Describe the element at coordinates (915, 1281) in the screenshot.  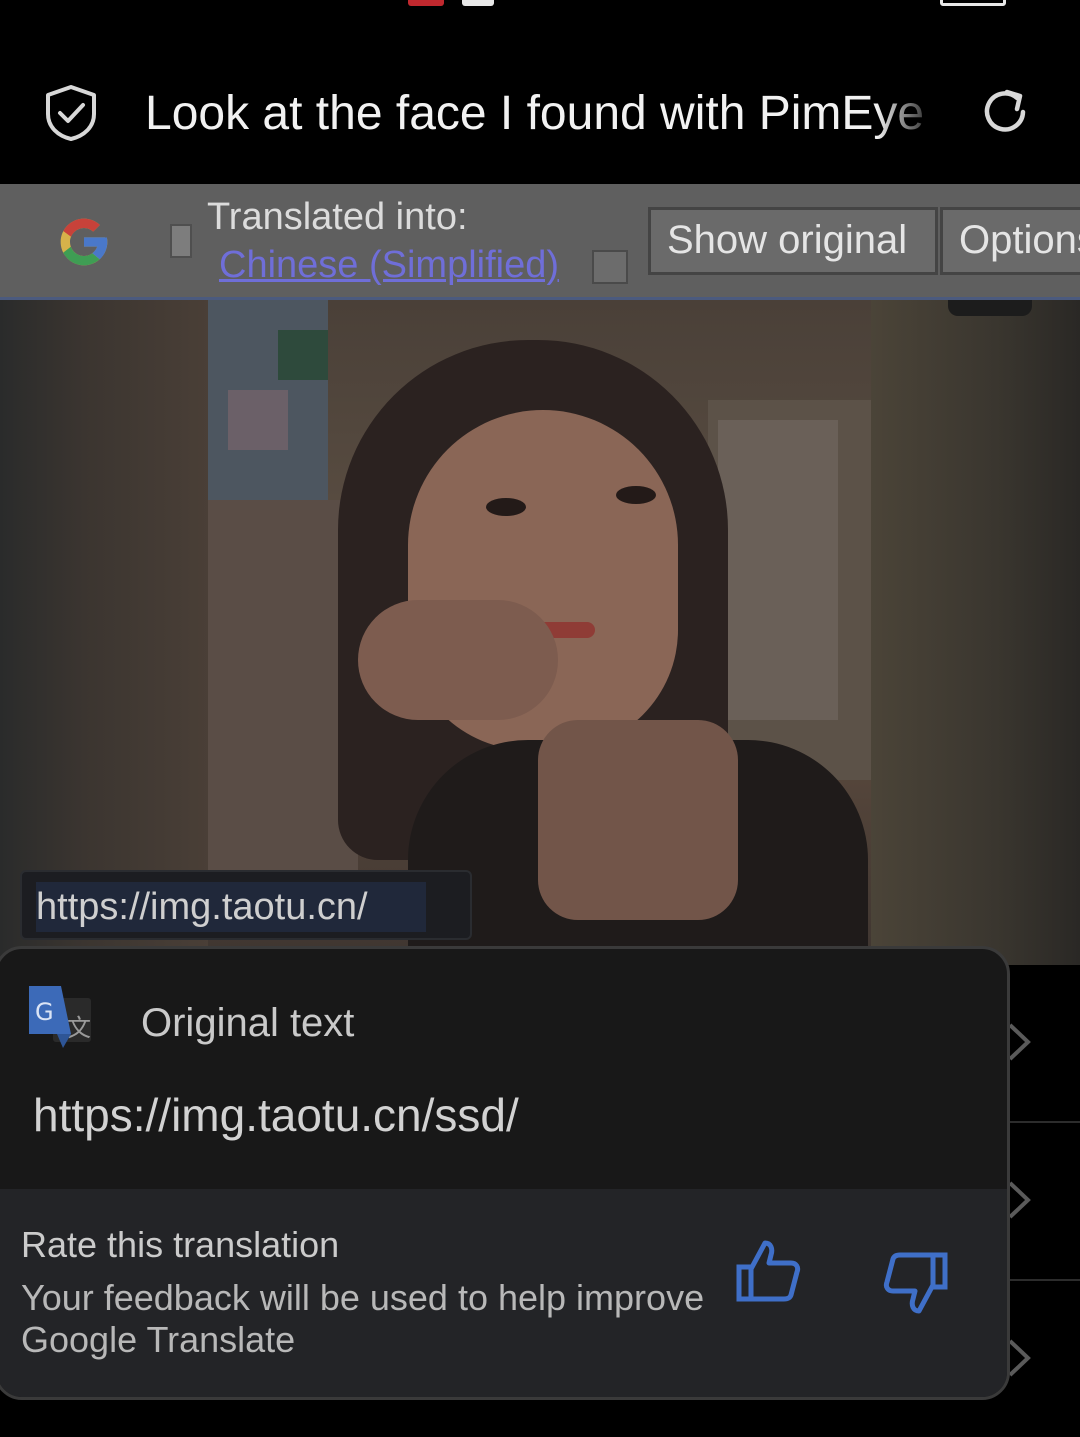
I see `thumbs-down-icon` at that location.